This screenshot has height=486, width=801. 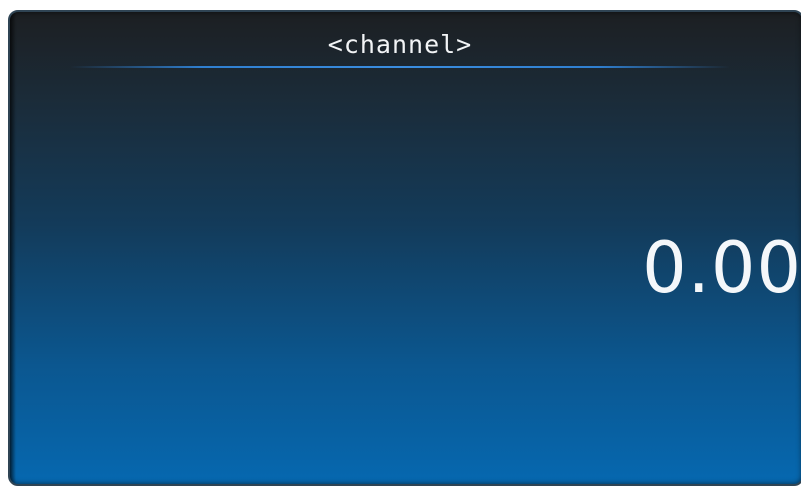 I want to click on panel-edge-shadow, so click(x=13, y=248).